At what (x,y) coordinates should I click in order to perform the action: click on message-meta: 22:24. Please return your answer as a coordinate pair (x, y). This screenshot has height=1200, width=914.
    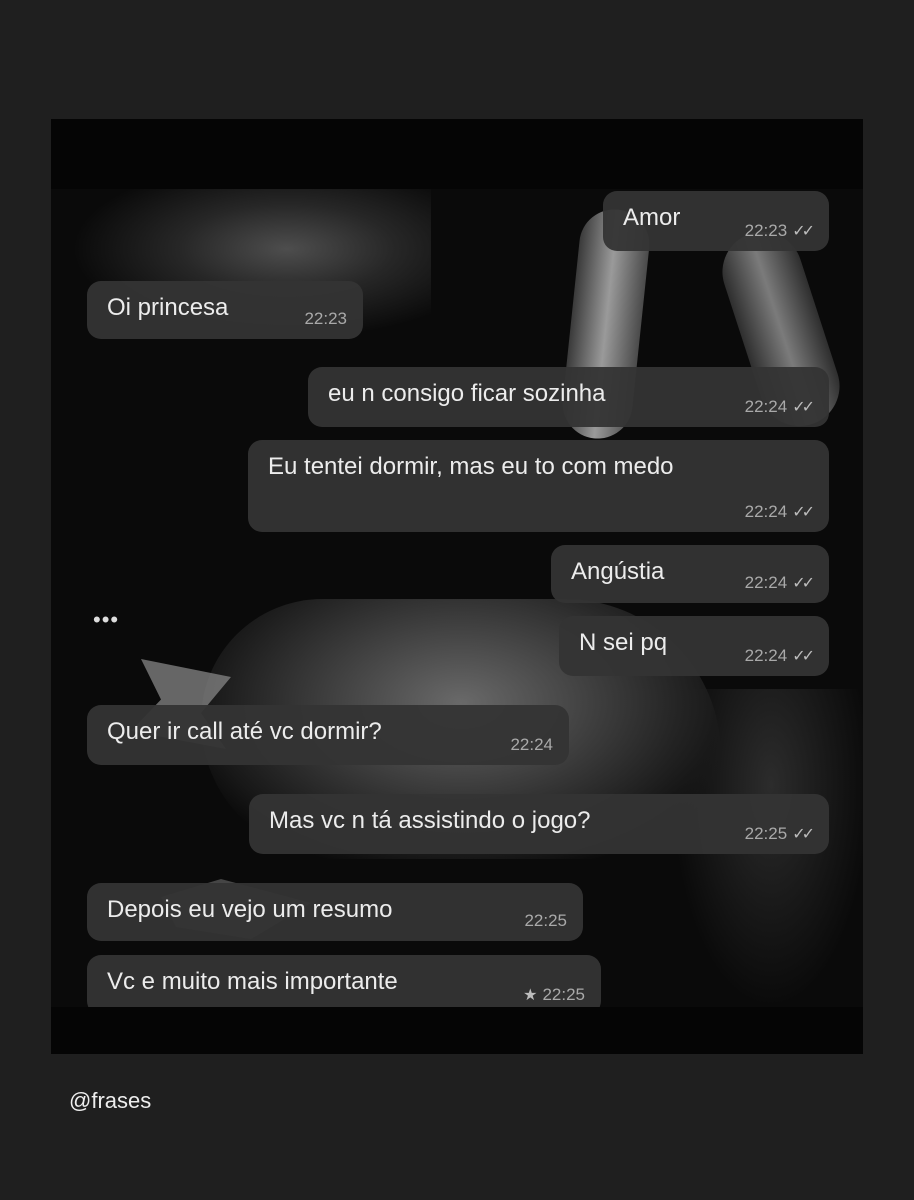
    Looking at the image, I should click on (531, 745).